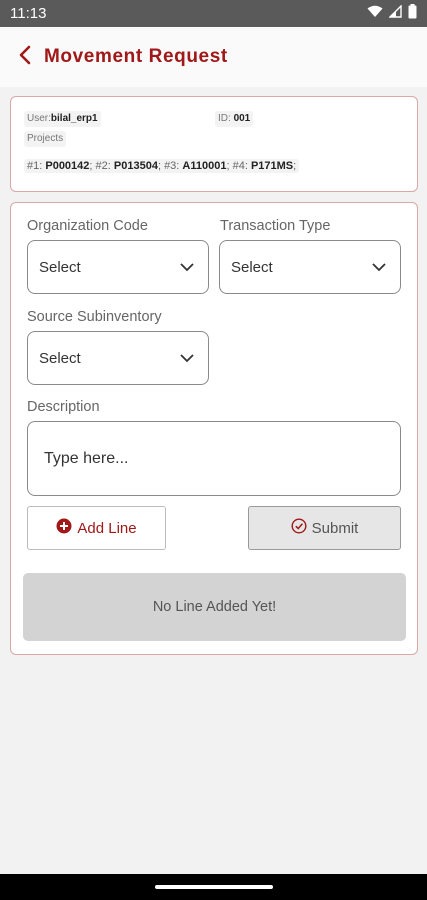  Describe the element at coordinates (60, 267) in the screenshot. I see `organization-code-value: Select` at that location.